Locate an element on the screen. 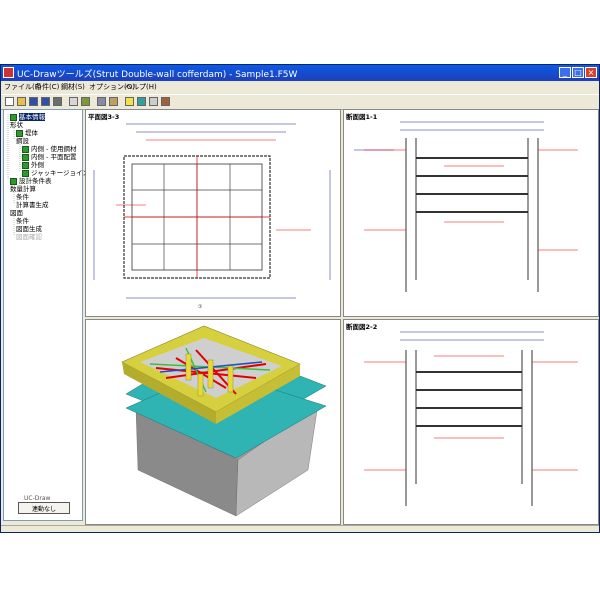 The height and width of the screenshot is (600, 600). 3d-view-pane is located at coordinates (213, 422).